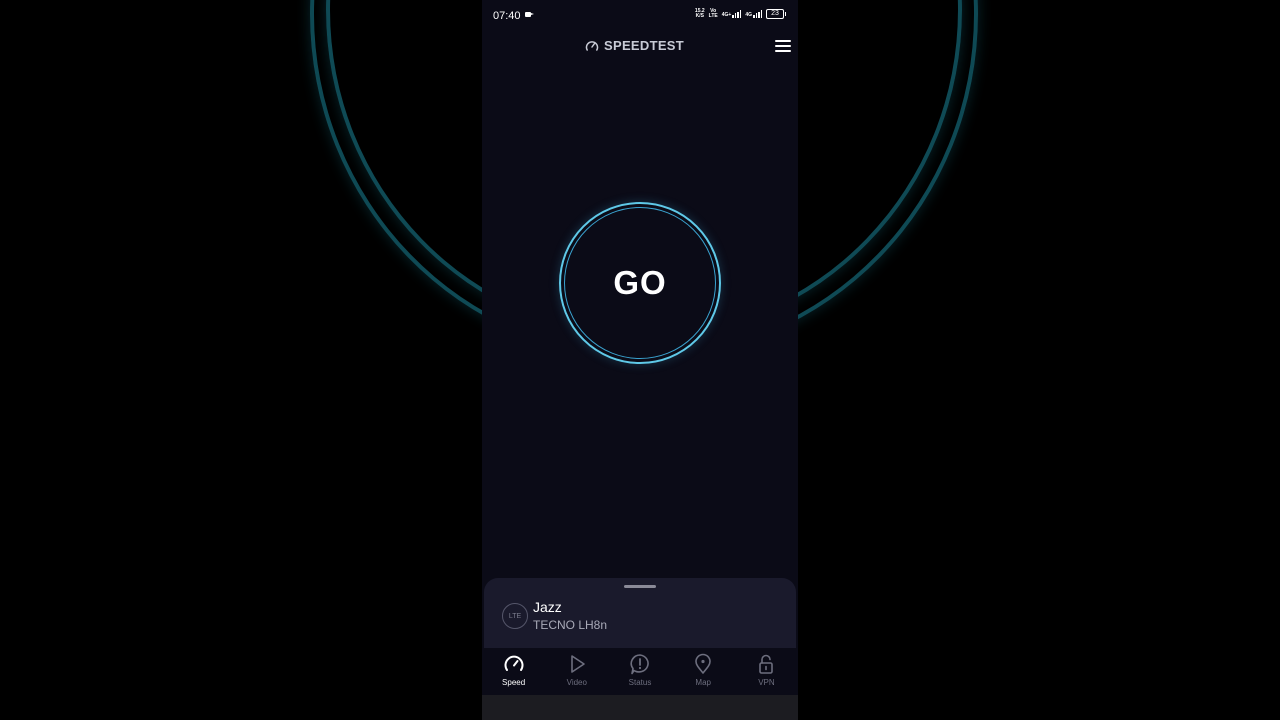 This screenshot has height=720, width=1280. What do you see at coordinates (644, 45) in the screenshot?
I see `app-title: SPEEDTEST` at bounding box center [644, 45].